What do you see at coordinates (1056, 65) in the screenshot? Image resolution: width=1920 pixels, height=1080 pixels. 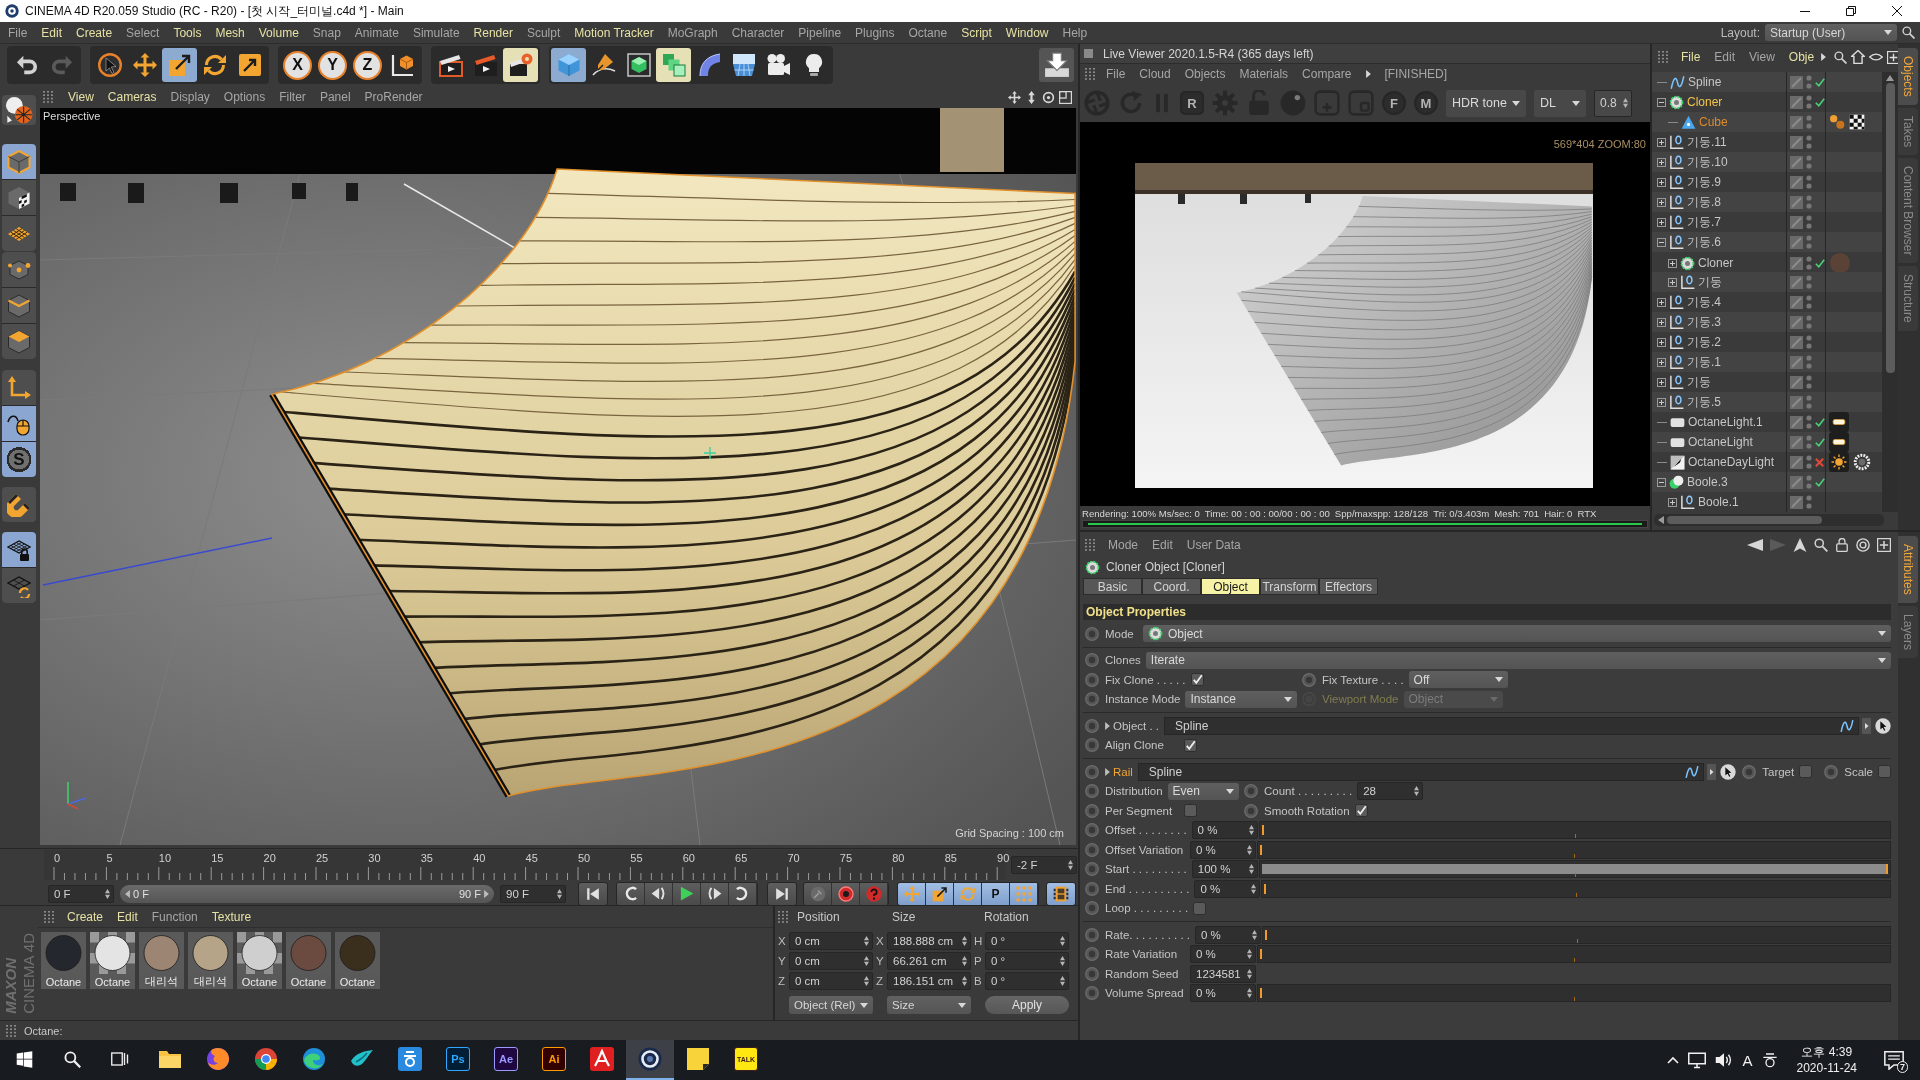 I see `render-to-viewer-button` at bounding box center [1056, 65].